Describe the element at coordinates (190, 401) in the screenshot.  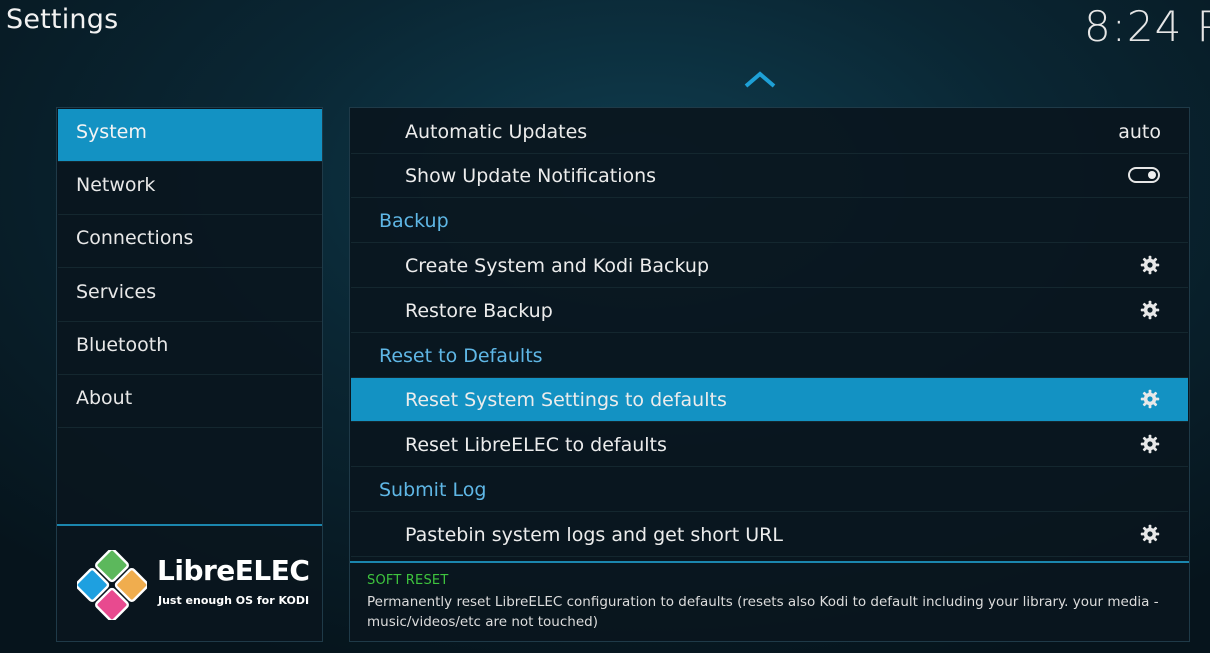
I see `sidebar-item-about: About` at that location.